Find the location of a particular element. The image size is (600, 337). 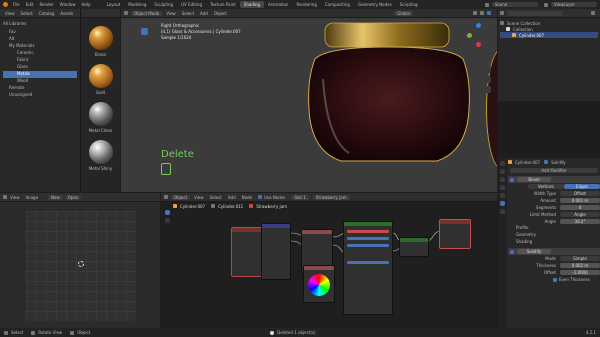

add-cube-tool-icon is located at coordinates (144, 111).